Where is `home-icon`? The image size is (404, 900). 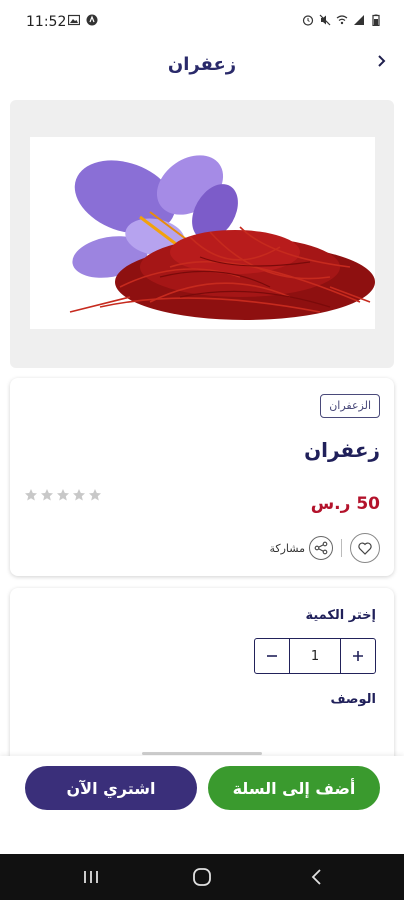
home-icon is located at coordinates (202, 877).